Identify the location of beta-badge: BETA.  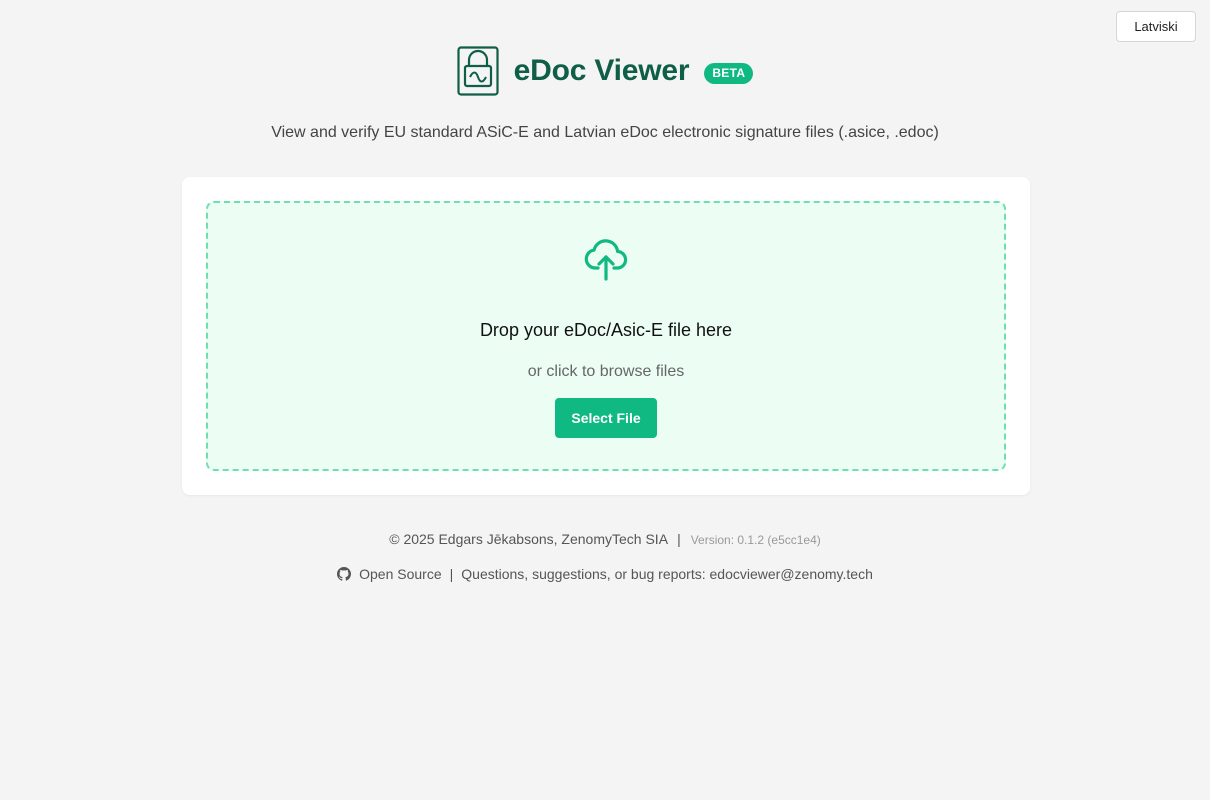
(729, 73).